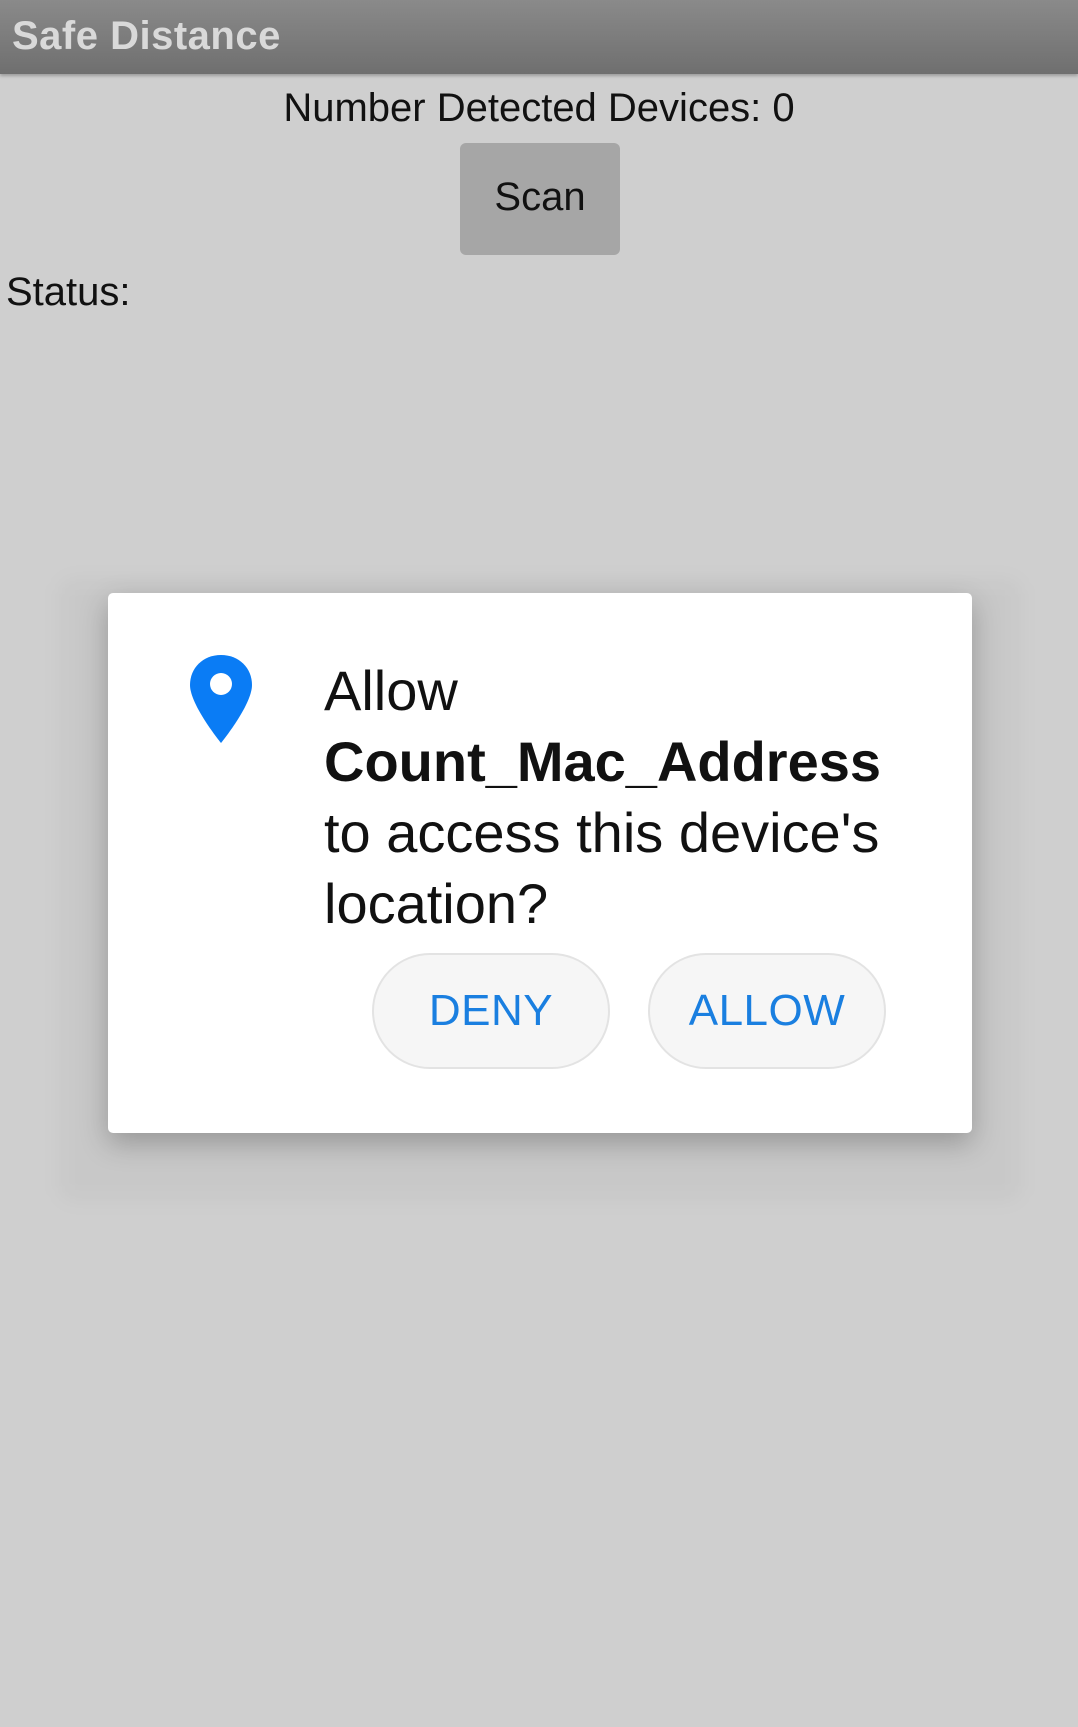  Describe the element at coordinates (539, 108) in the screenshot. I see `device-count-label: Number Detected Devices: 0` at that location.